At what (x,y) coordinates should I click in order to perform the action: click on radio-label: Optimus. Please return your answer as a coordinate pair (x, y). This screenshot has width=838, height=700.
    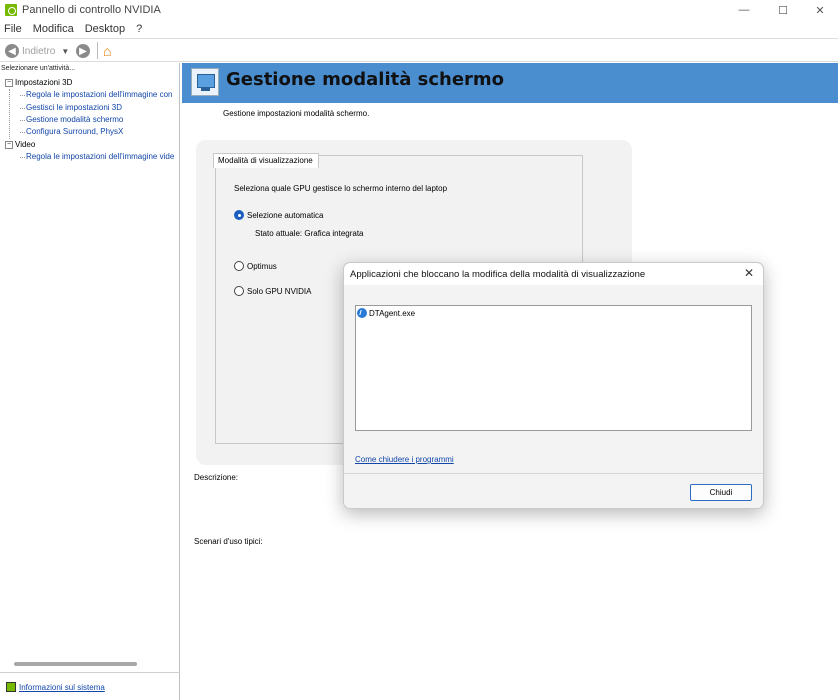
    Looking at the image, I should click on (262, 266).